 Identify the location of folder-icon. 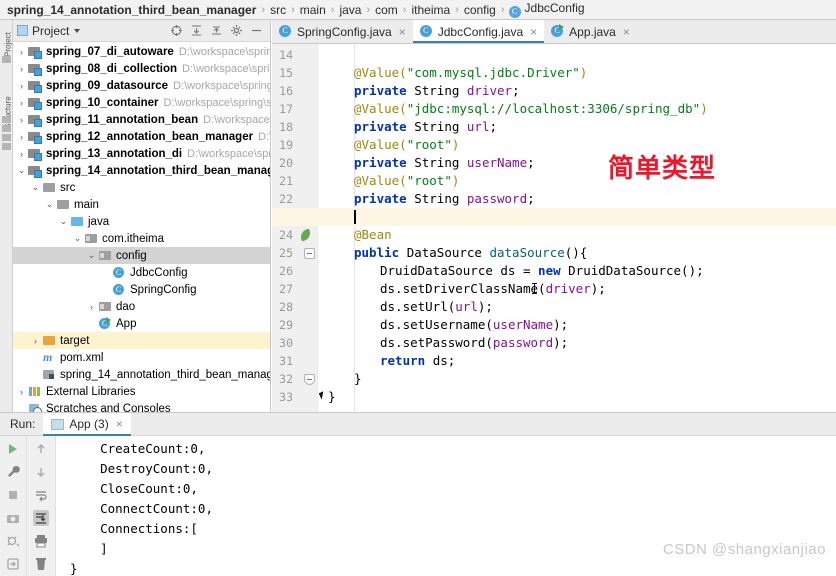
(63, 204).